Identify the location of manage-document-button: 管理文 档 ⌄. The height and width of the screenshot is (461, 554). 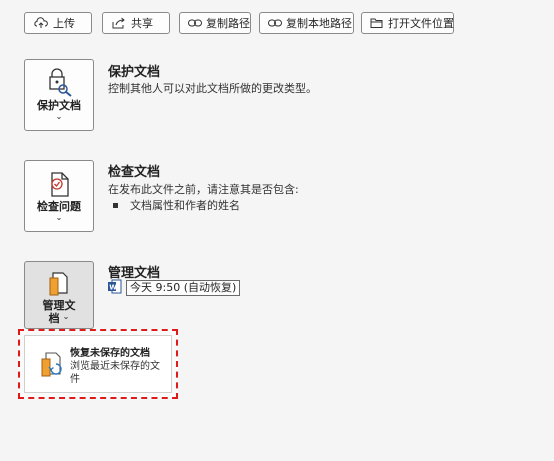
(59, 295).